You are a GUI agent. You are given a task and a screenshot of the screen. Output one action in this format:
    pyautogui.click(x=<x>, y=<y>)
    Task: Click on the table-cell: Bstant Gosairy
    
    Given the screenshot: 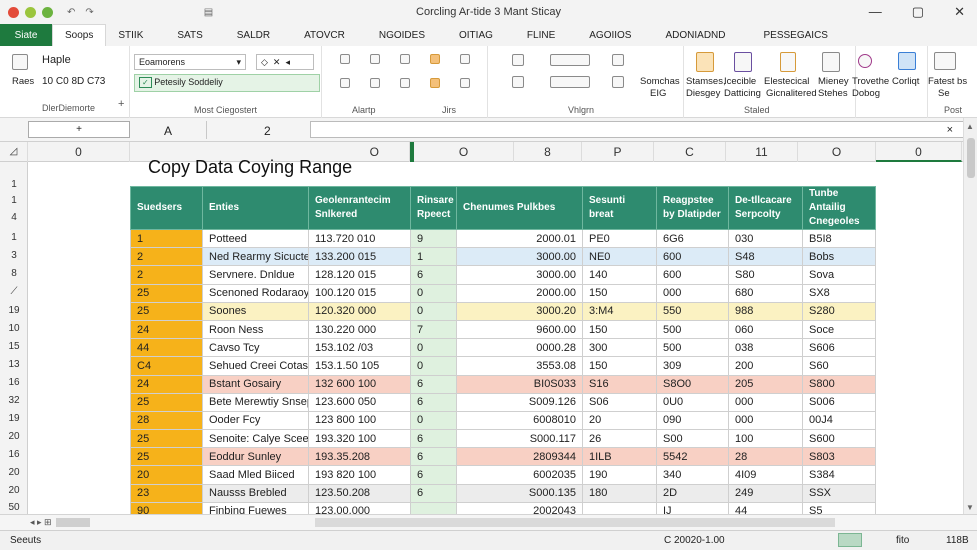 What is the action you would take?
    pyautogui.click(x=255, y=384)
    